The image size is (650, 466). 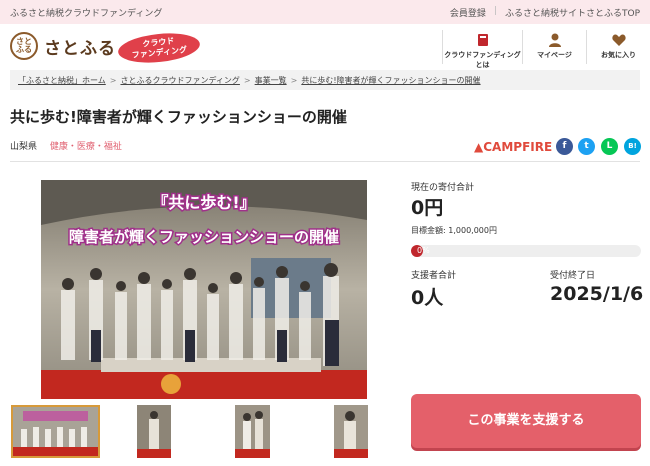 I want to click on end-date-value: 2025/1/6, so click(x=597, y=294).